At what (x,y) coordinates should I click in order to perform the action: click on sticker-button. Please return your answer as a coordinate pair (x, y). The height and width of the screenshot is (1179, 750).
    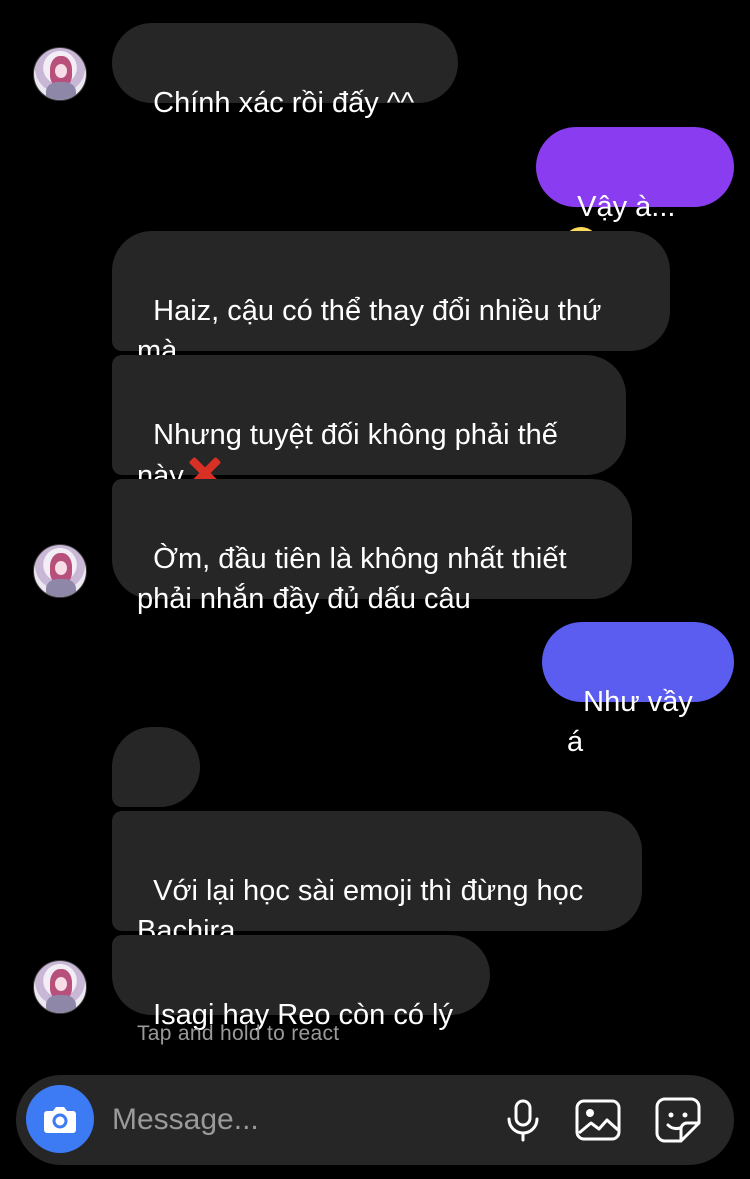
    Looking at the image, I should click on (678, 1120).